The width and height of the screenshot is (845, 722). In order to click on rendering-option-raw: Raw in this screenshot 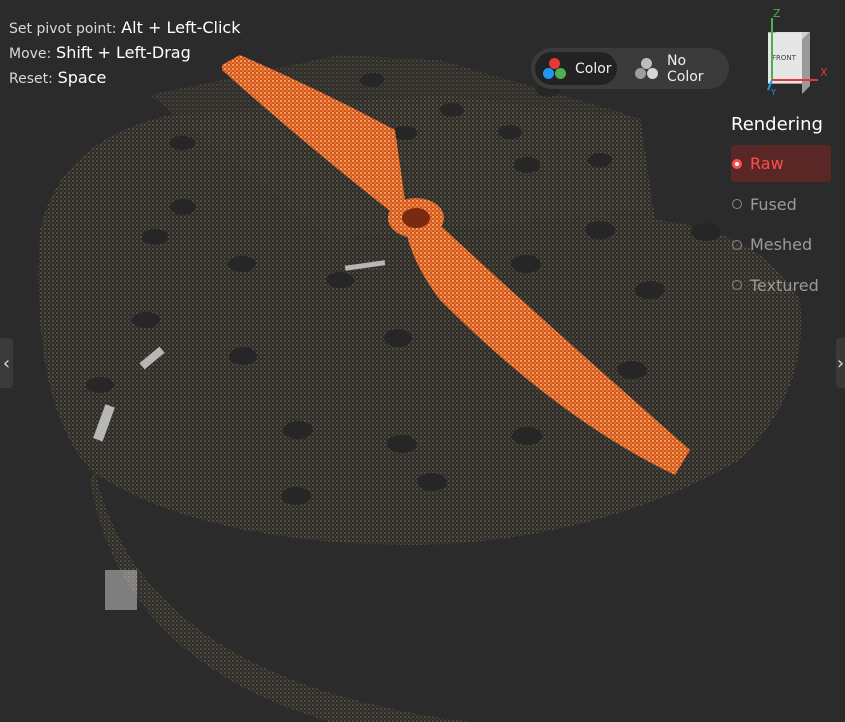, I will do `click(781, 163)`.